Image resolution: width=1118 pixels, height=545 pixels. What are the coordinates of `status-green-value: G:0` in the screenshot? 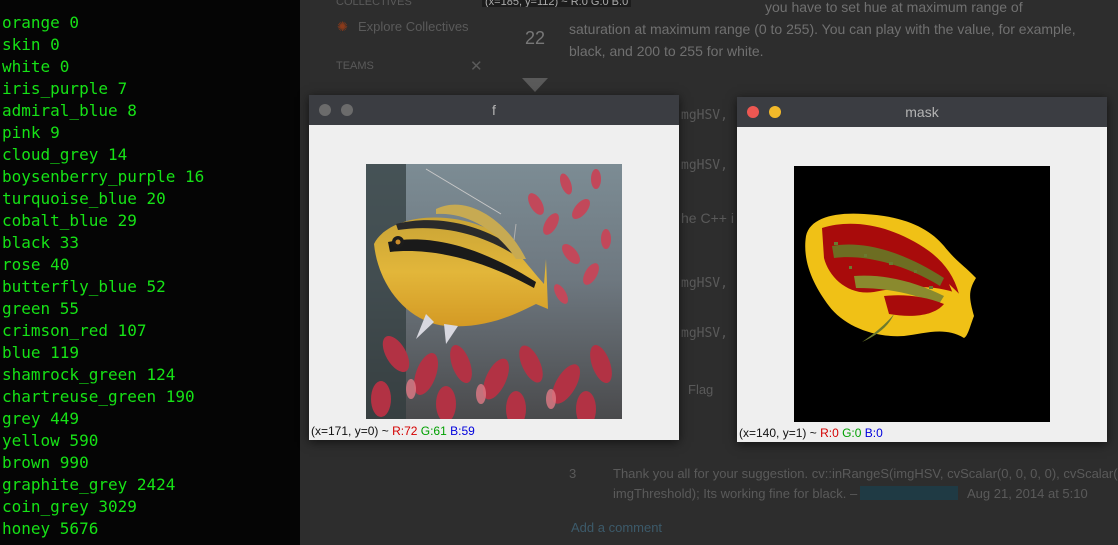 It's located at (852, 433).